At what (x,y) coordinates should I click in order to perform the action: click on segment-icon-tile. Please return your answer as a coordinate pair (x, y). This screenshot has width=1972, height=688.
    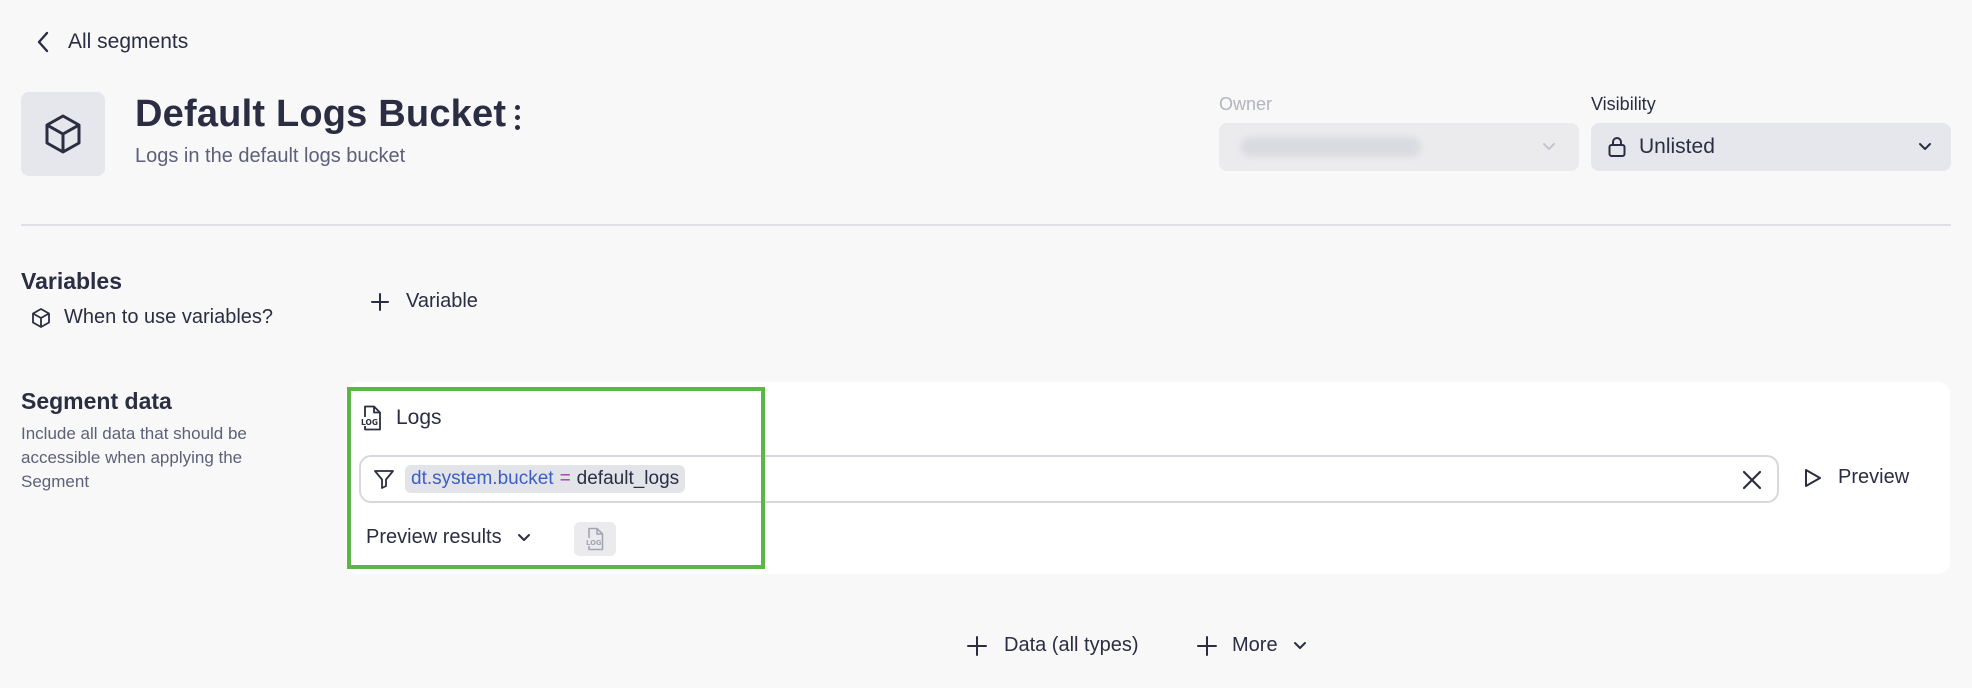
    Looking at the image, I should click on (63, 134).